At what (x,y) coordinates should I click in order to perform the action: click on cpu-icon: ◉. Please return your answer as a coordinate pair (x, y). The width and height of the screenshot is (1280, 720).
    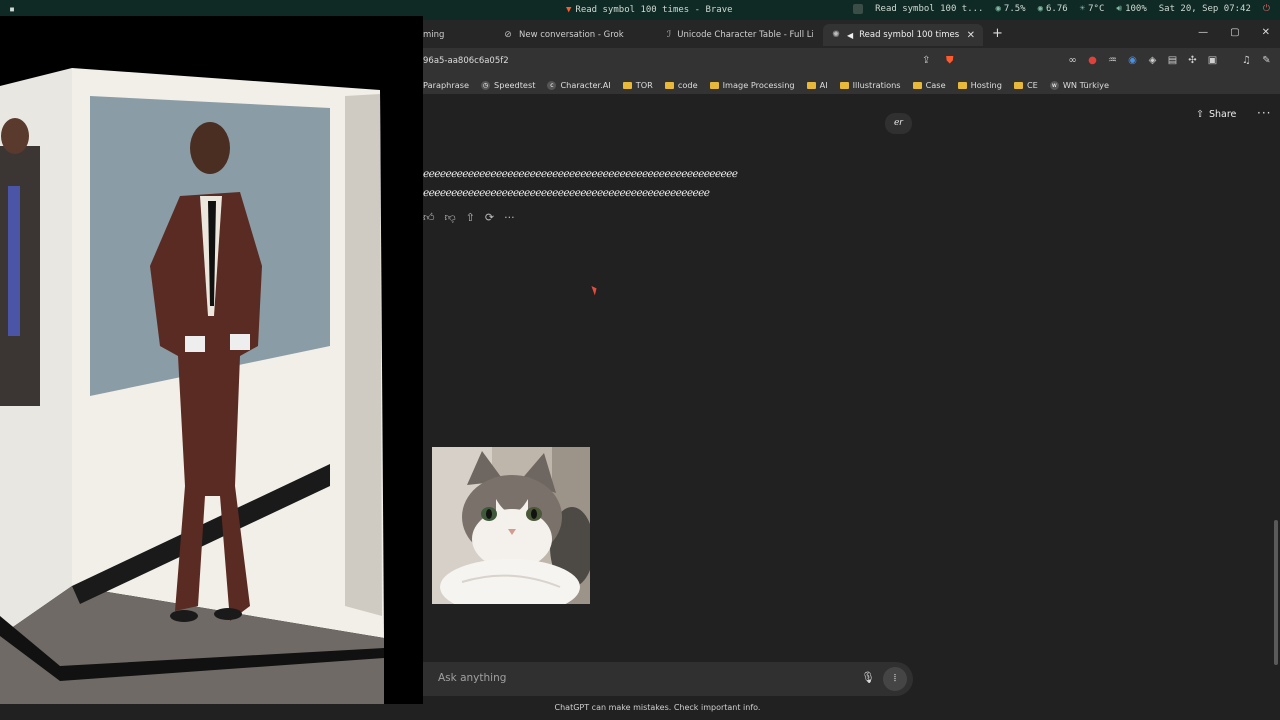
    Looking at the image, I should click on (998, 9).